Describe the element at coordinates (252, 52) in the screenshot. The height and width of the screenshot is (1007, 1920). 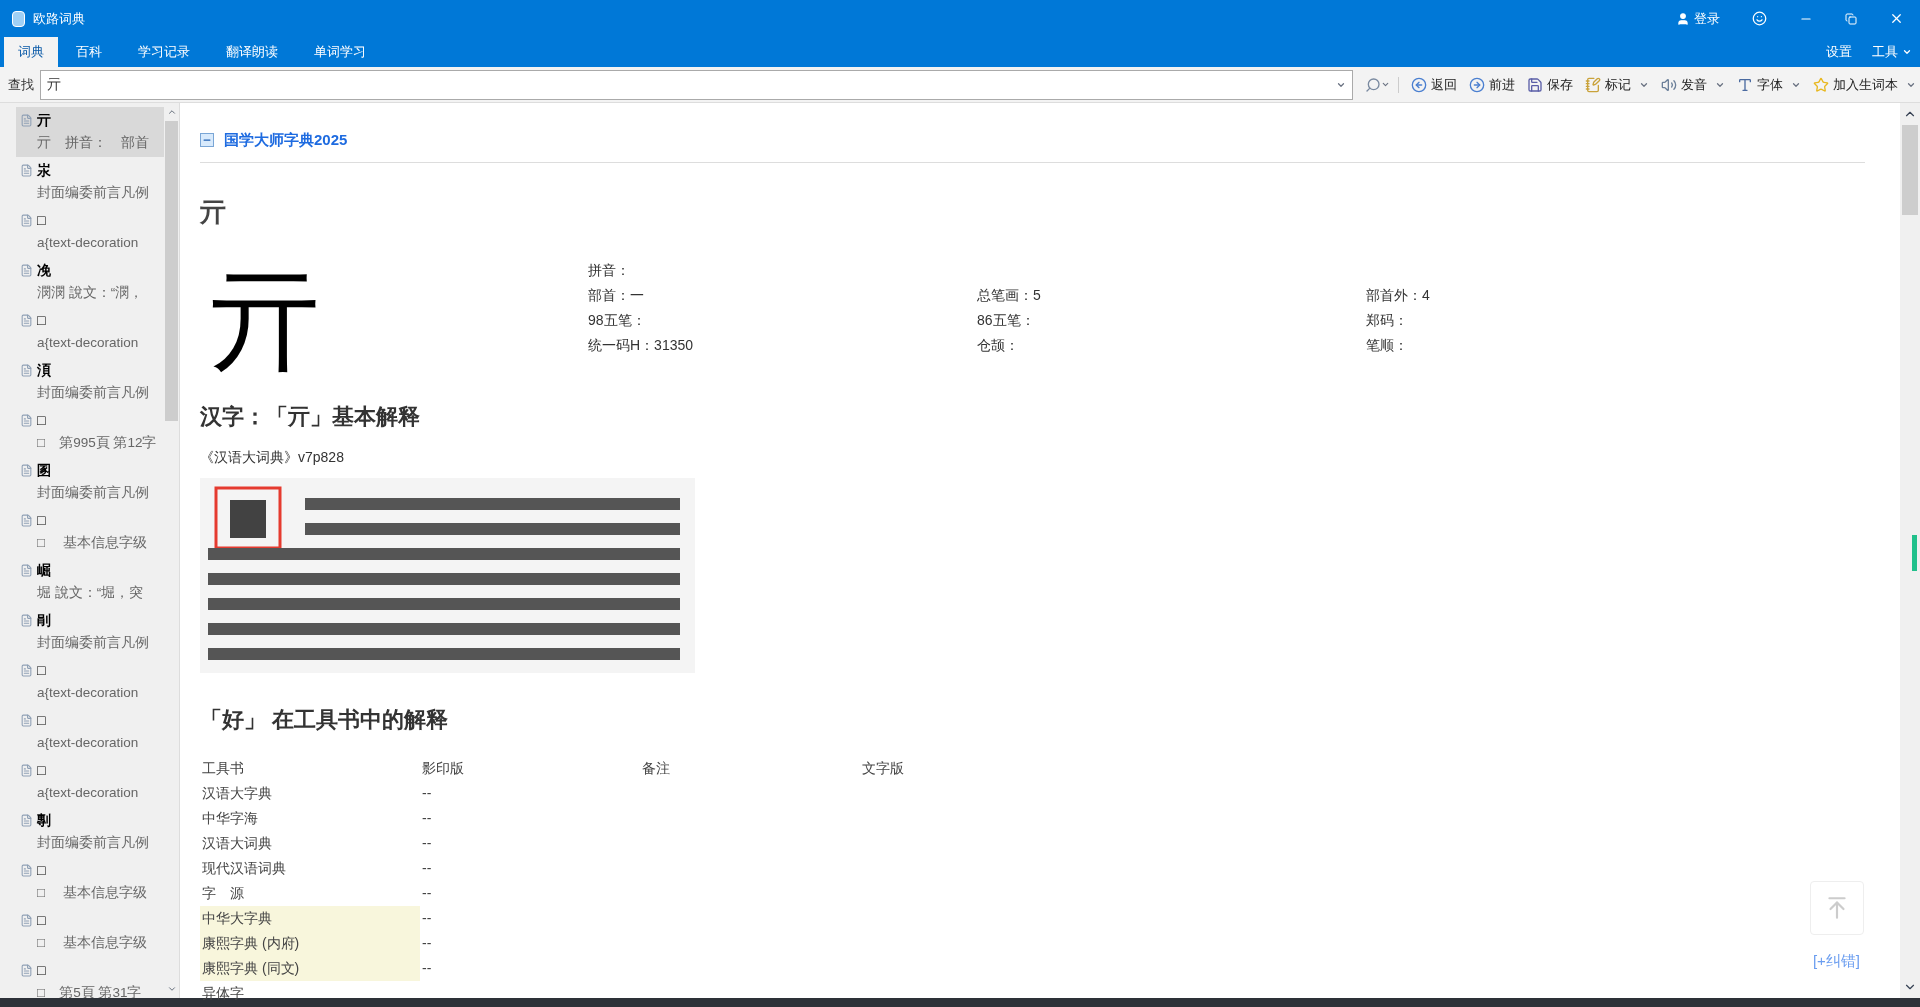
I see `tab: 翻译朗读` at that location.